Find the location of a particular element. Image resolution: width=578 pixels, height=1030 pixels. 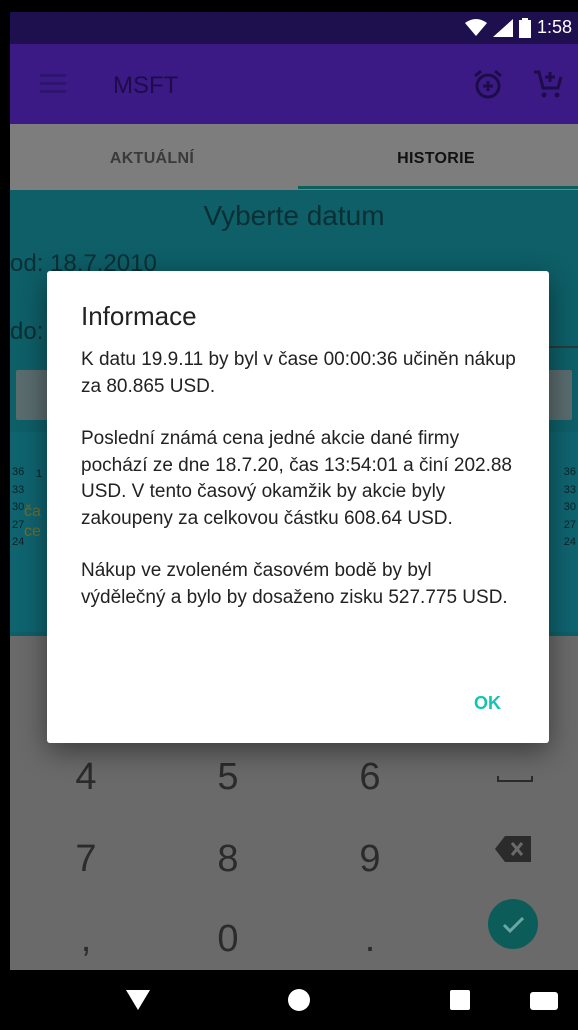

key-8: 8 is located at coordinates (228, 859).